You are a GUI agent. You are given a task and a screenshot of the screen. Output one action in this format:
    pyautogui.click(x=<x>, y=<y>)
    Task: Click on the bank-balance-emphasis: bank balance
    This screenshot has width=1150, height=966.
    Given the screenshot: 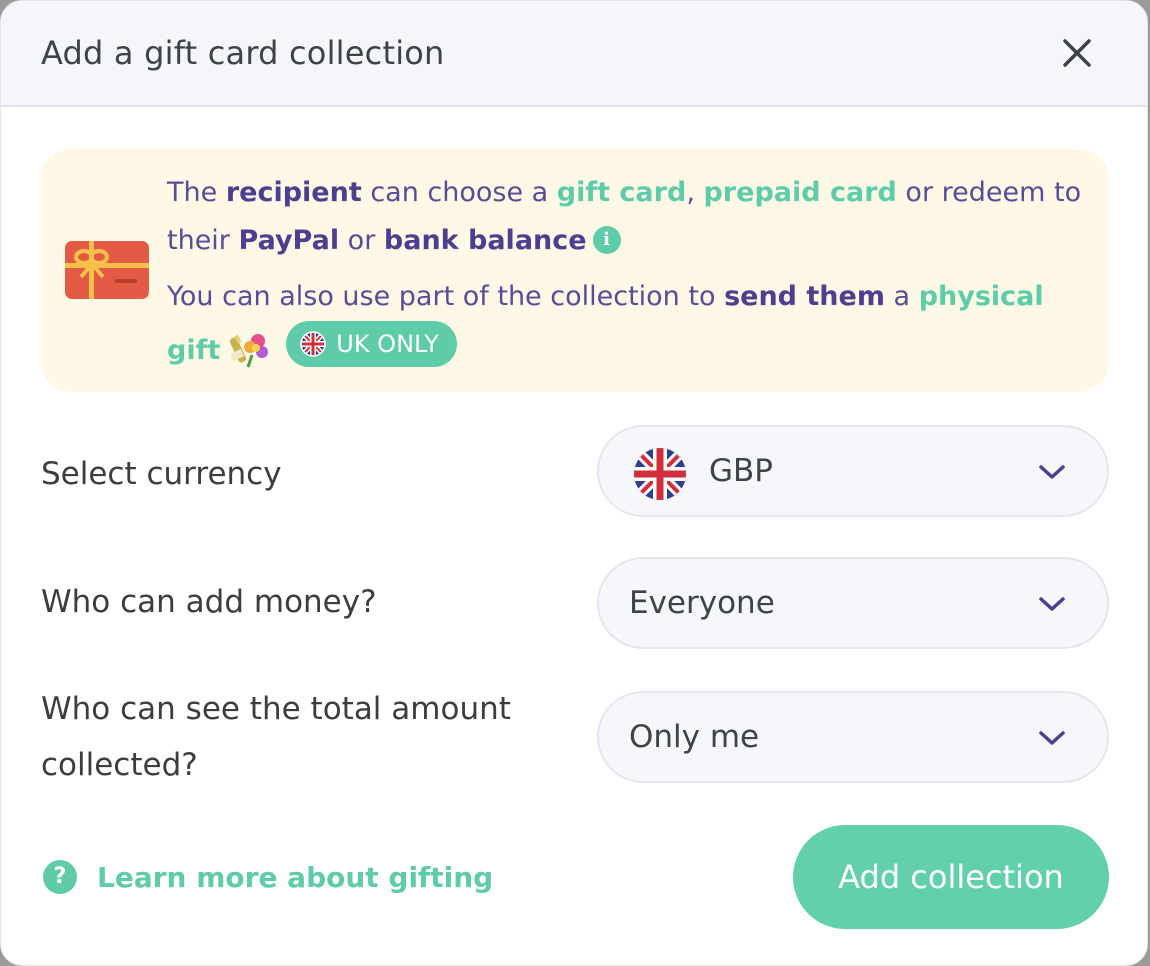 What is the action you would take?
    pyautogui.click(x=485, y=240)
    